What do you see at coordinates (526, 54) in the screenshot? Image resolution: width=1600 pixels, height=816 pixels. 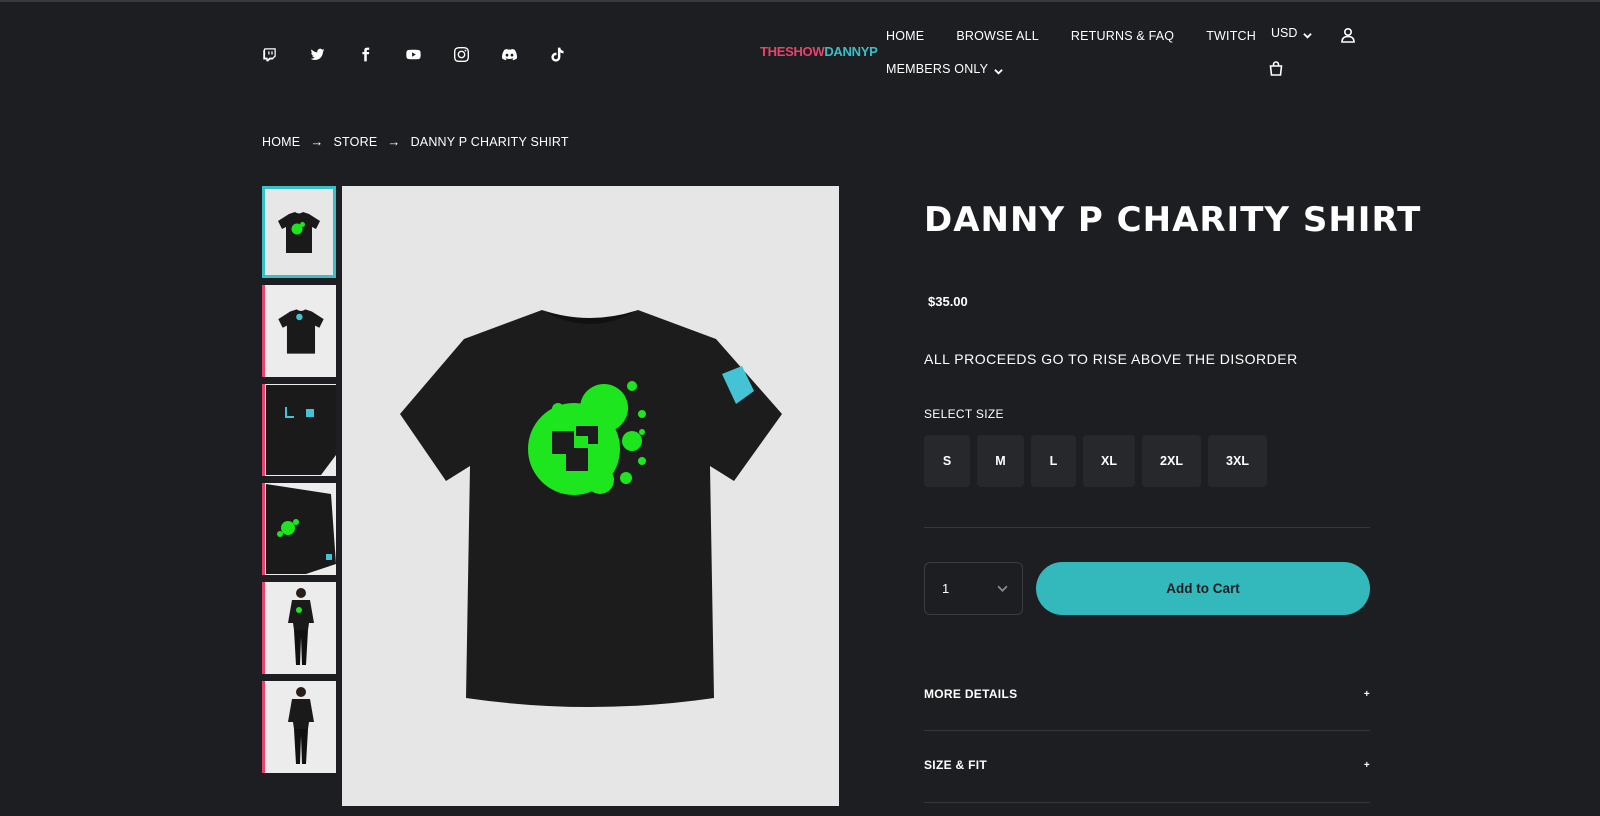 I see `discord-icon` at bounding box center [526, 54].